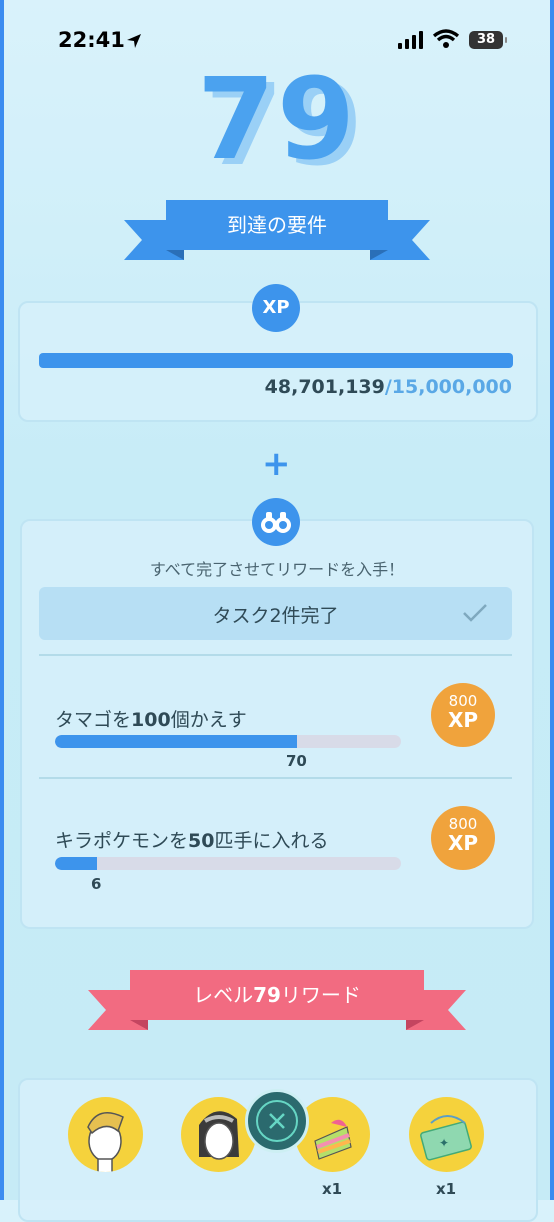 This screenshot has height=1222, width=554. What do you see at coordinates (446, 38) in the screenshot?
I see `wifi-icon` at bounding box center [446, 38].